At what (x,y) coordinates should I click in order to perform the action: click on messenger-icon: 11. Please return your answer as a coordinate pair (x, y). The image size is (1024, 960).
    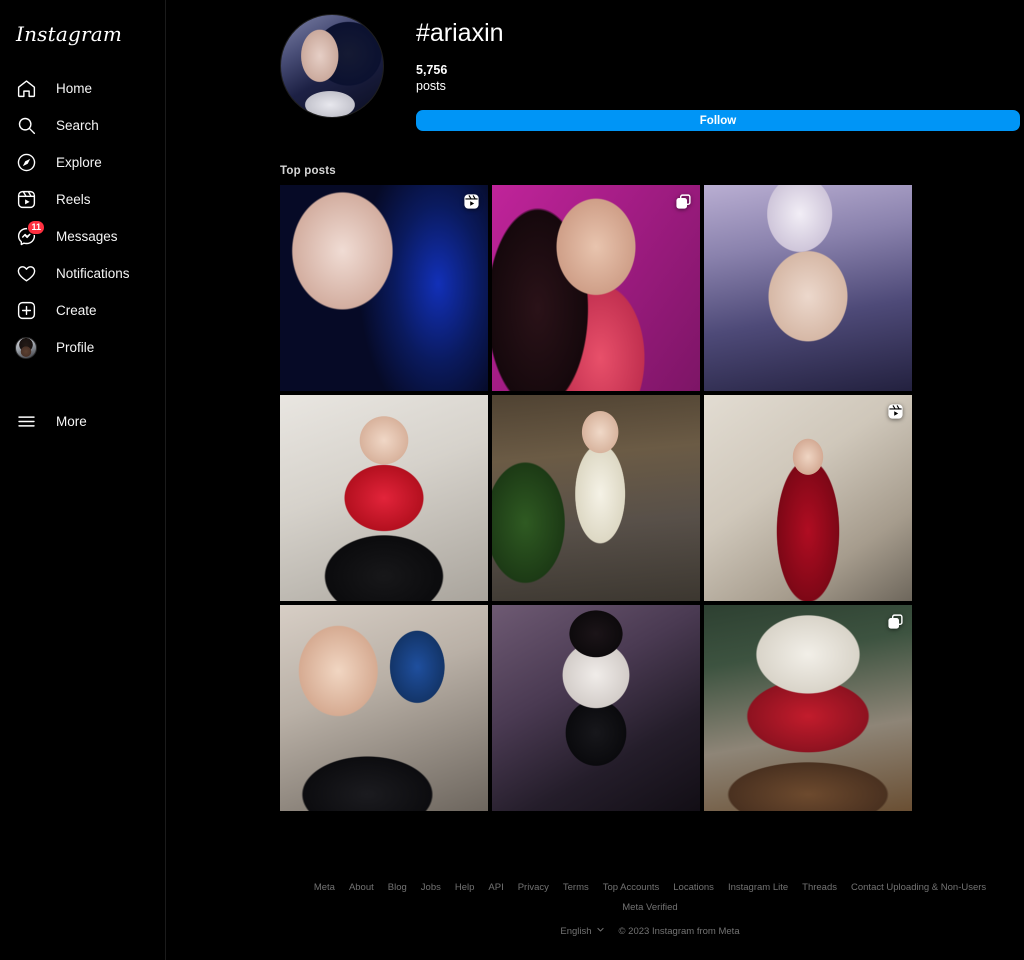
    Looking at the image, I should click on (29, 234).